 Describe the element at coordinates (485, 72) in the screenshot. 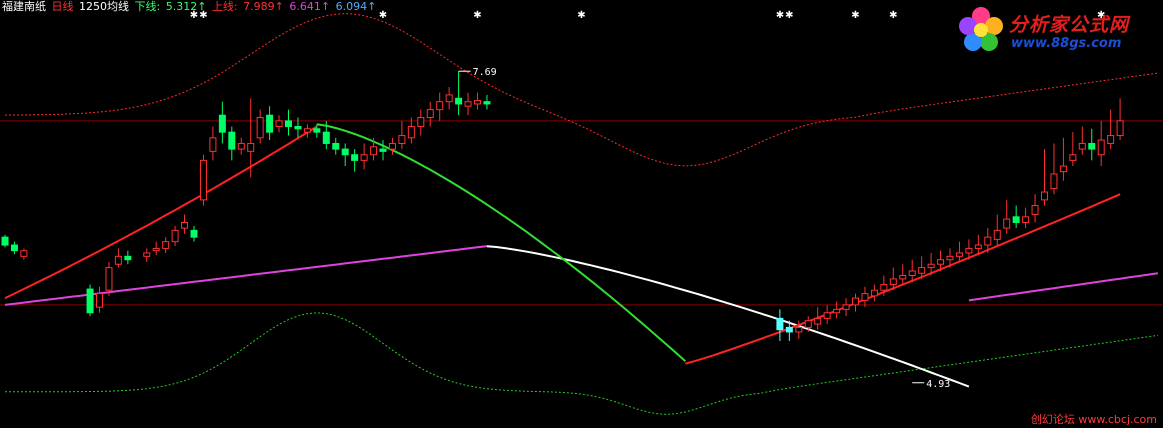

I see `annotation-label: 7.69` at that location.